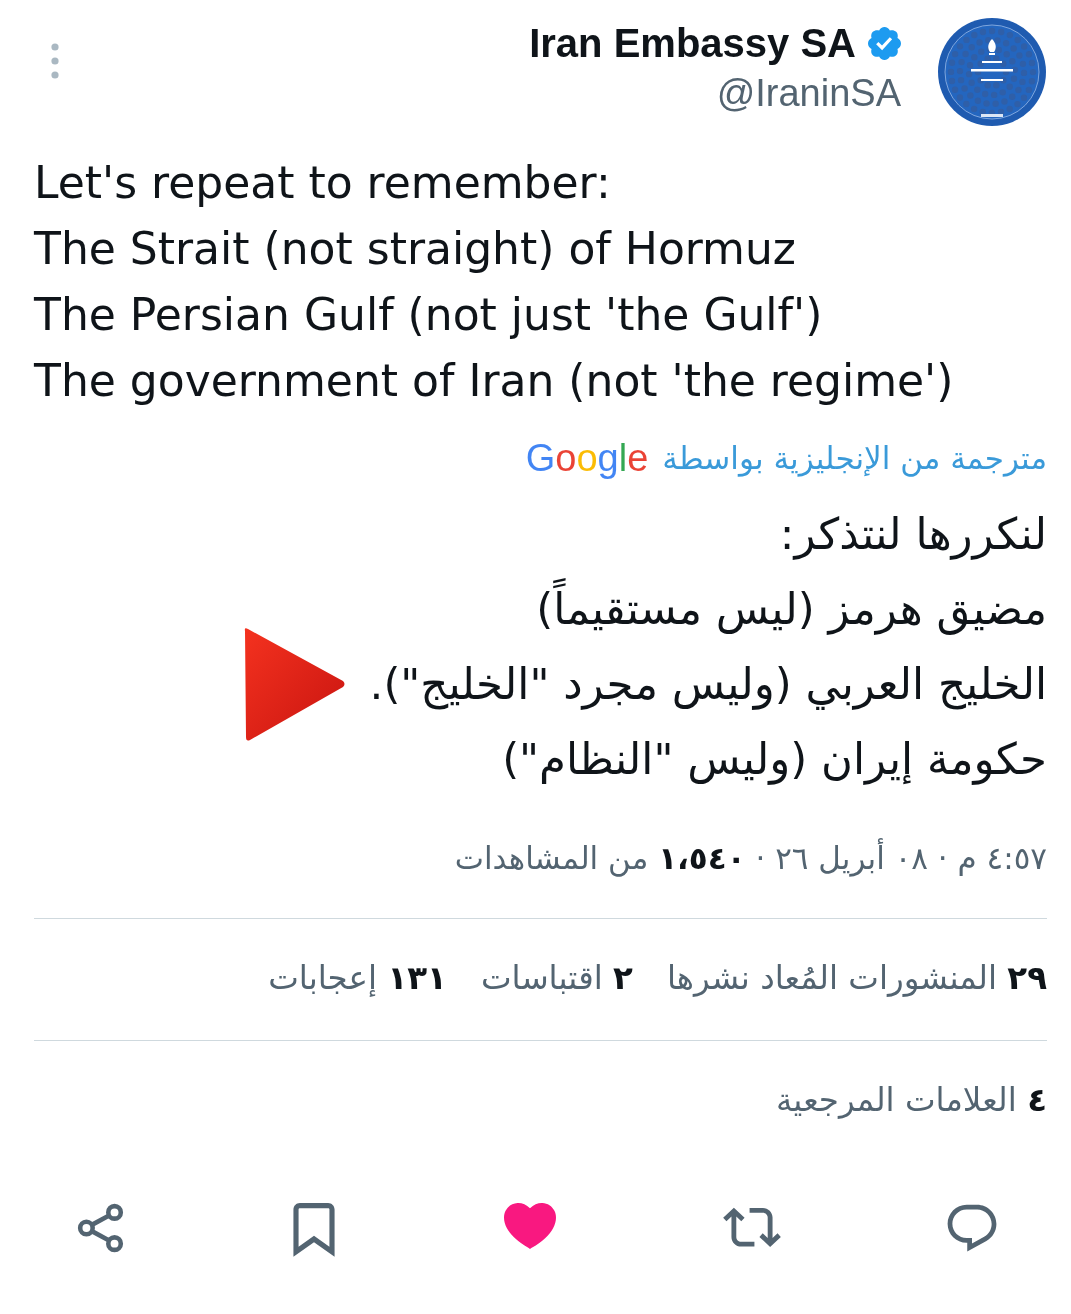 This screenshot has height=1314, width=1071. What do you see at coordinates (322, 183) in the screenshot?
I see `tweet-text-line: Let's repeat to remember:` at bounding box center [322, 183].